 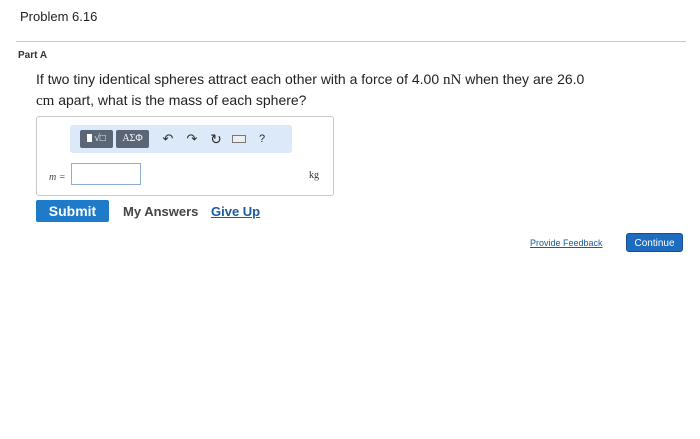 I want to click on unit-label: kg, so click(x=314, y=175).